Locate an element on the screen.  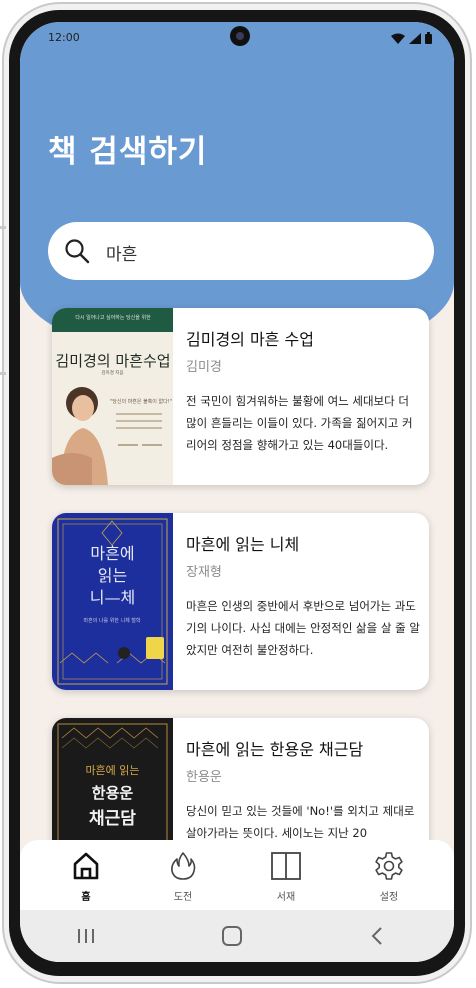
tab-home: 홈 is located at coordinates (86, 876).